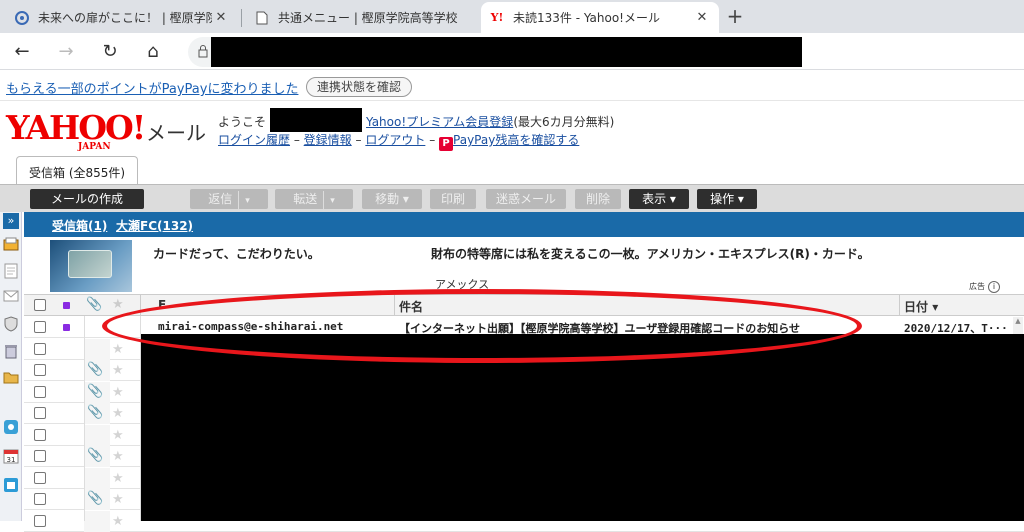 This screenshot has width=1024, height=532. I want to click on star-header-icon: ★, so click(118, 304).